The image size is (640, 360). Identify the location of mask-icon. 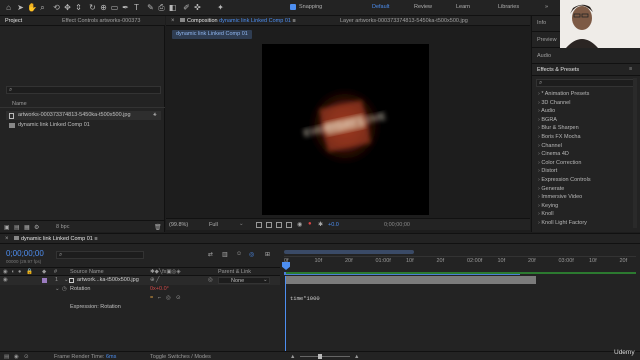
(279, 225).